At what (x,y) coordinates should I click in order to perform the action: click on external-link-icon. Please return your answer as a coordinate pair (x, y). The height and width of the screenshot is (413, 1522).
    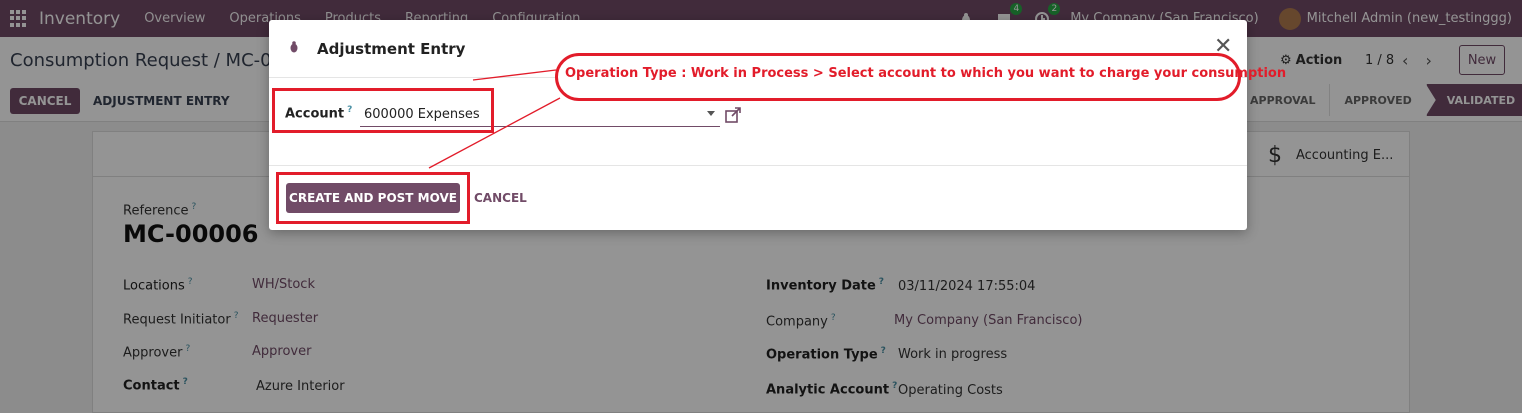
    Looking at the image, I should click on (733, 117).